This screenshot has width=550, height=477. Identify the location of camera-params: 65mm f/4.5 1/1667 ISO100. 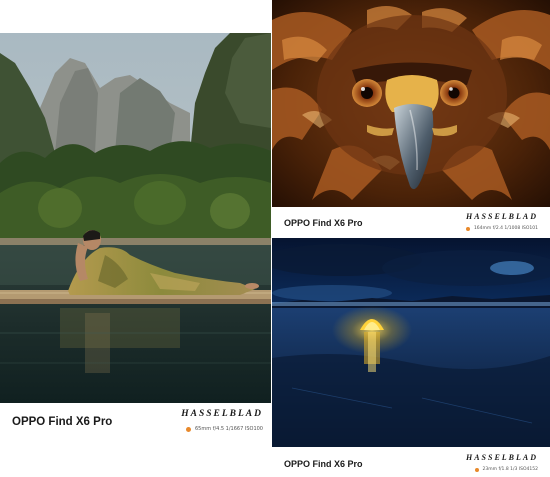
(224, 429).